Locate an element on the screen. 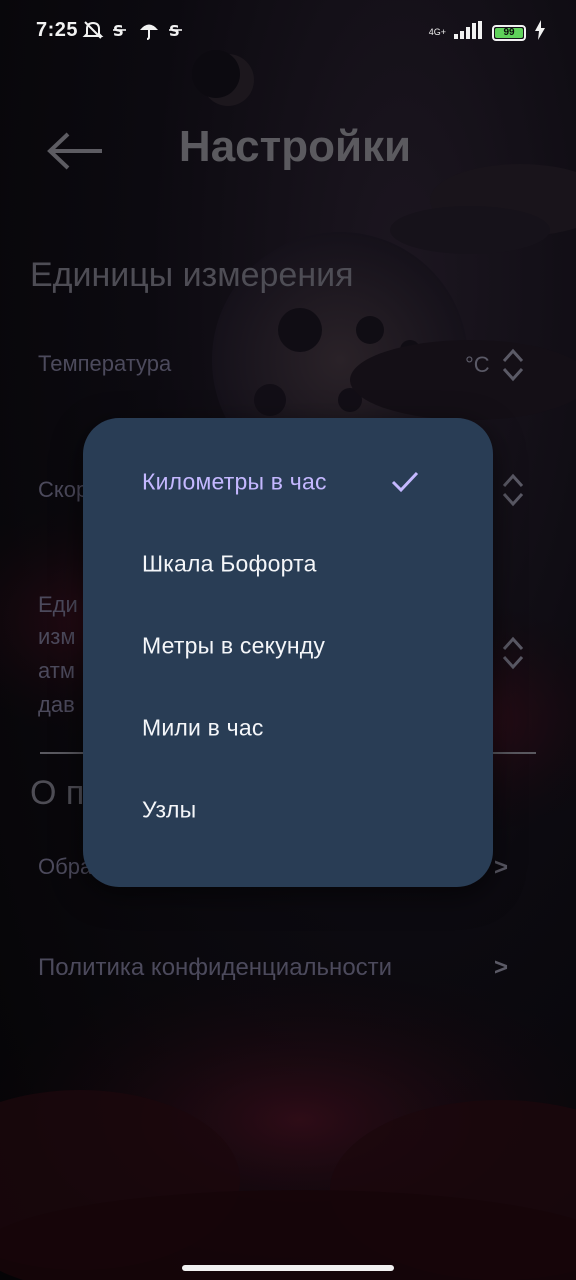 The image size is (576, 1280). wind-speed-label: Скор is located at coordinates (63, 490).